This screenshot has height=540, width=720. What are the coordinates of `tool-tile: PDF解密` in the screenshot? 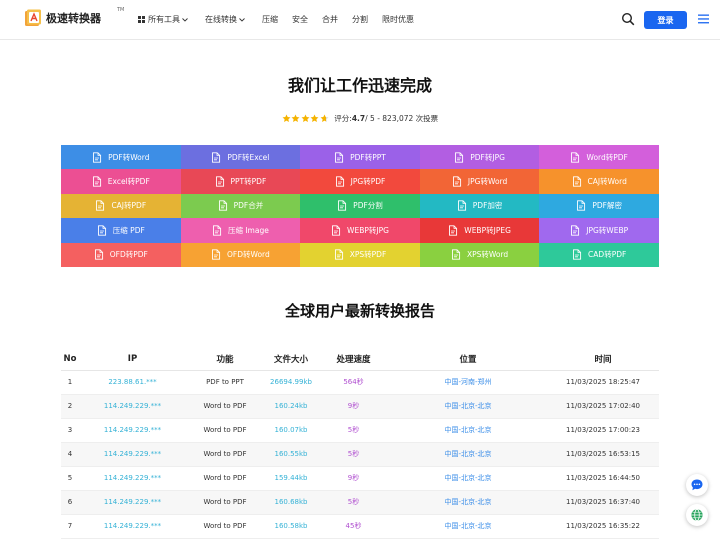 It's located at (599, 206).